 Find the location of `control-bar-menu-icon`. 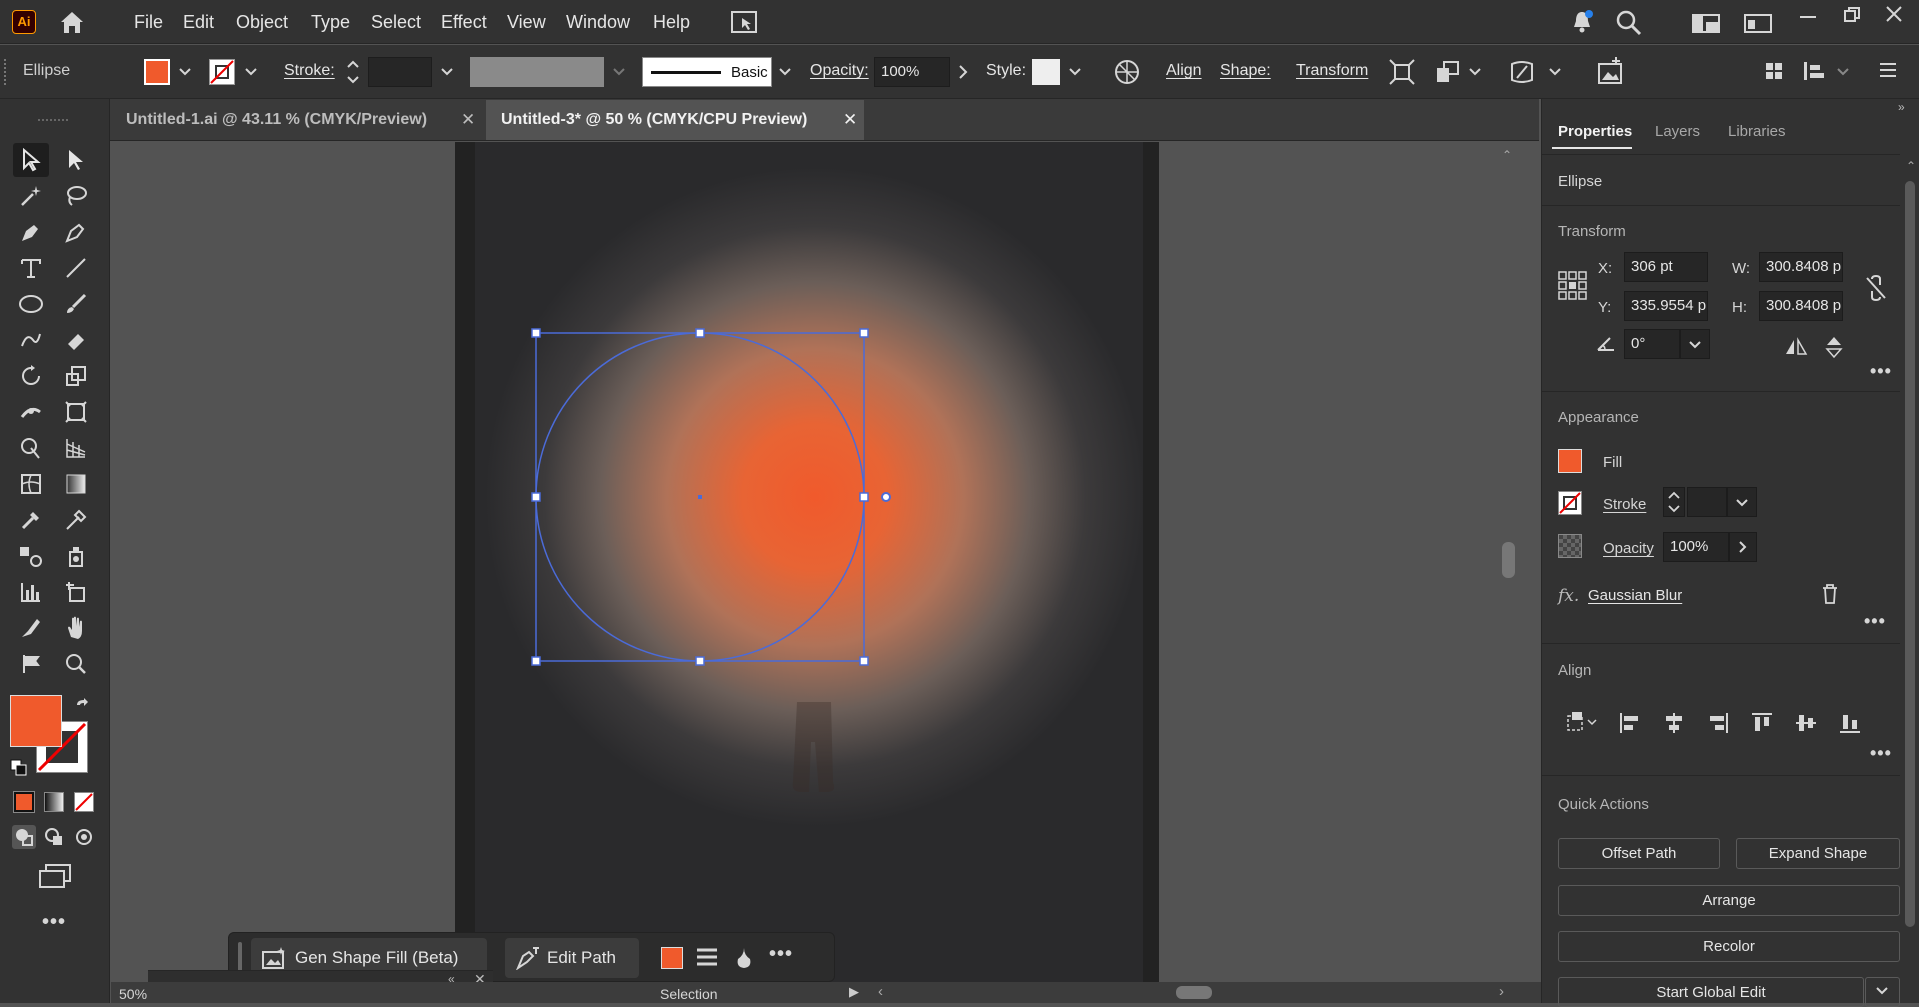

control-bar-menu-icon is located at coordinates (1888, 70).